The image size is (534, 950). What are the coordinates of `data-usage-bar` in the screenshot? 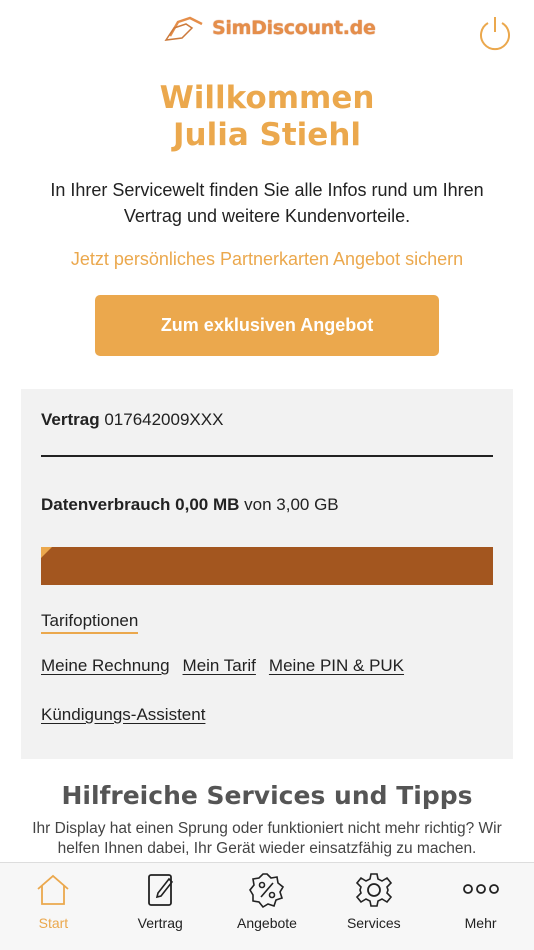 It's located at (267, 566).